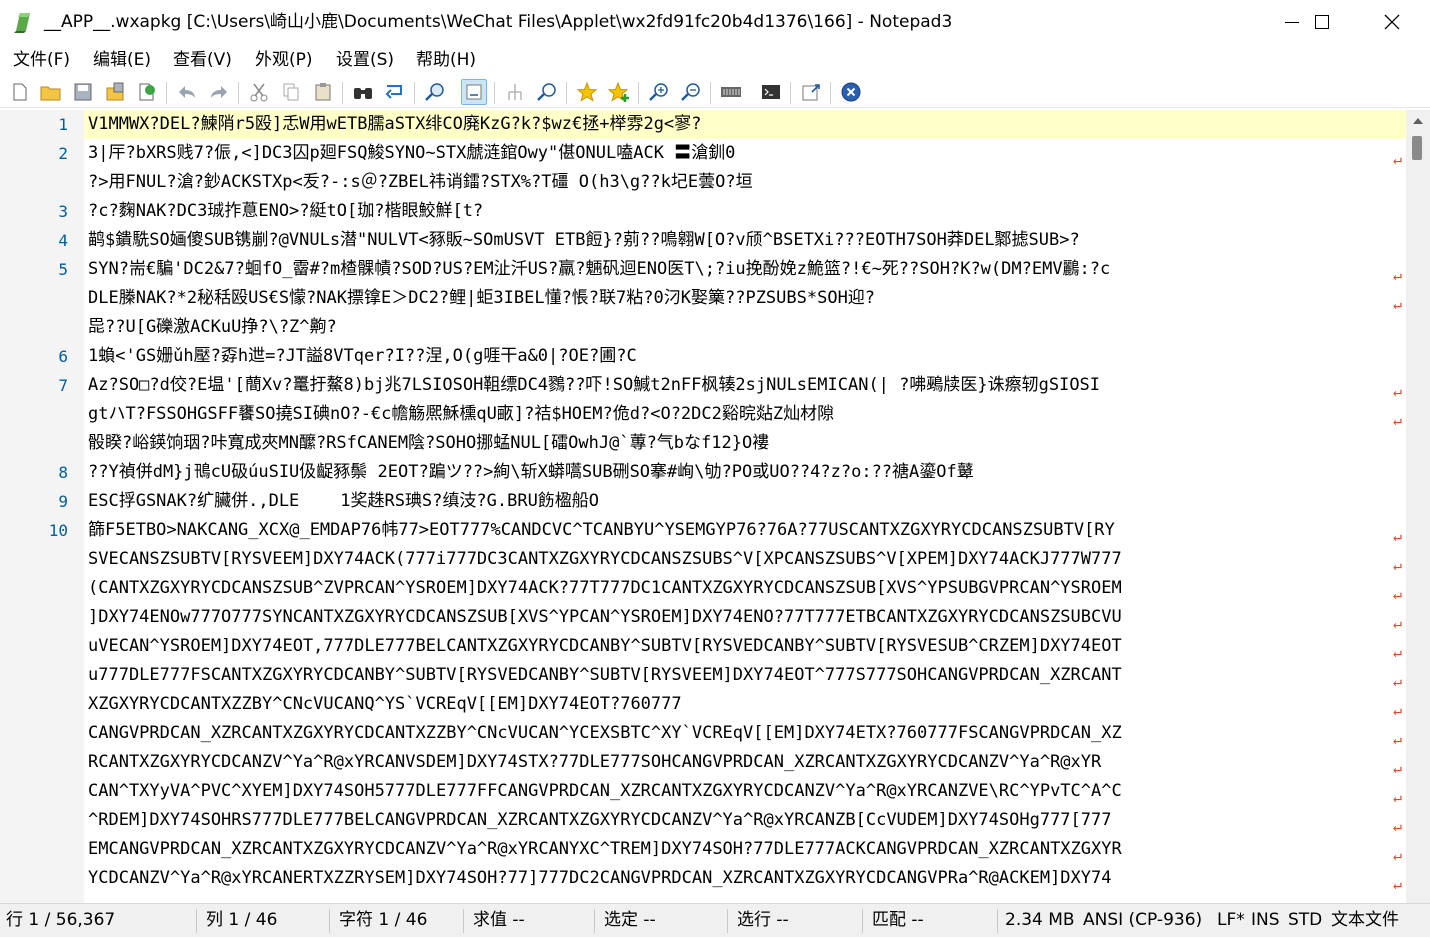 The width and height of the screenshot is (1430, 938). I want to click on undo-button, so click(187, 92).